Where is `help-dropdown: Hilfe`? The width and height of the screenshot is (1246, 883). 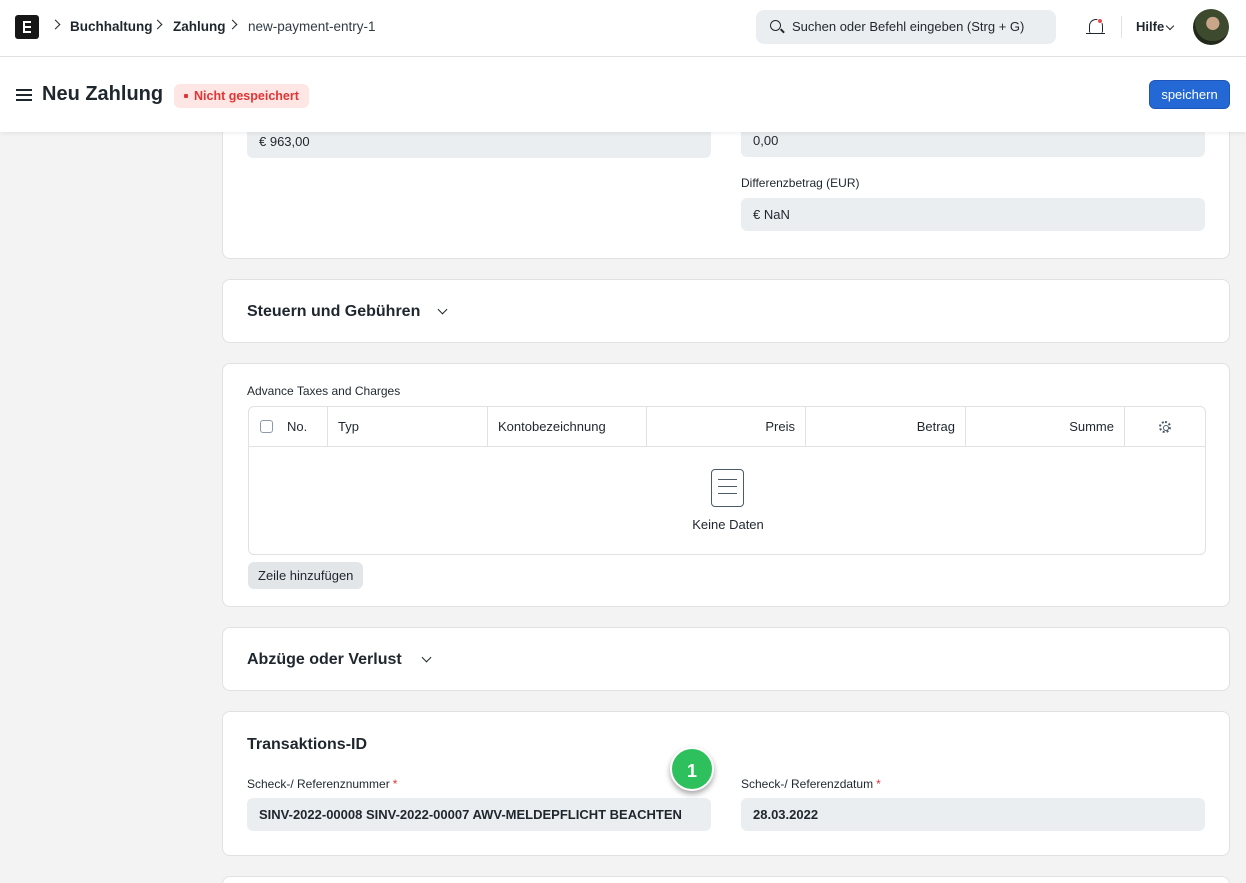 help-dropdown: Hilfe is located at coordinates (1150, 26).